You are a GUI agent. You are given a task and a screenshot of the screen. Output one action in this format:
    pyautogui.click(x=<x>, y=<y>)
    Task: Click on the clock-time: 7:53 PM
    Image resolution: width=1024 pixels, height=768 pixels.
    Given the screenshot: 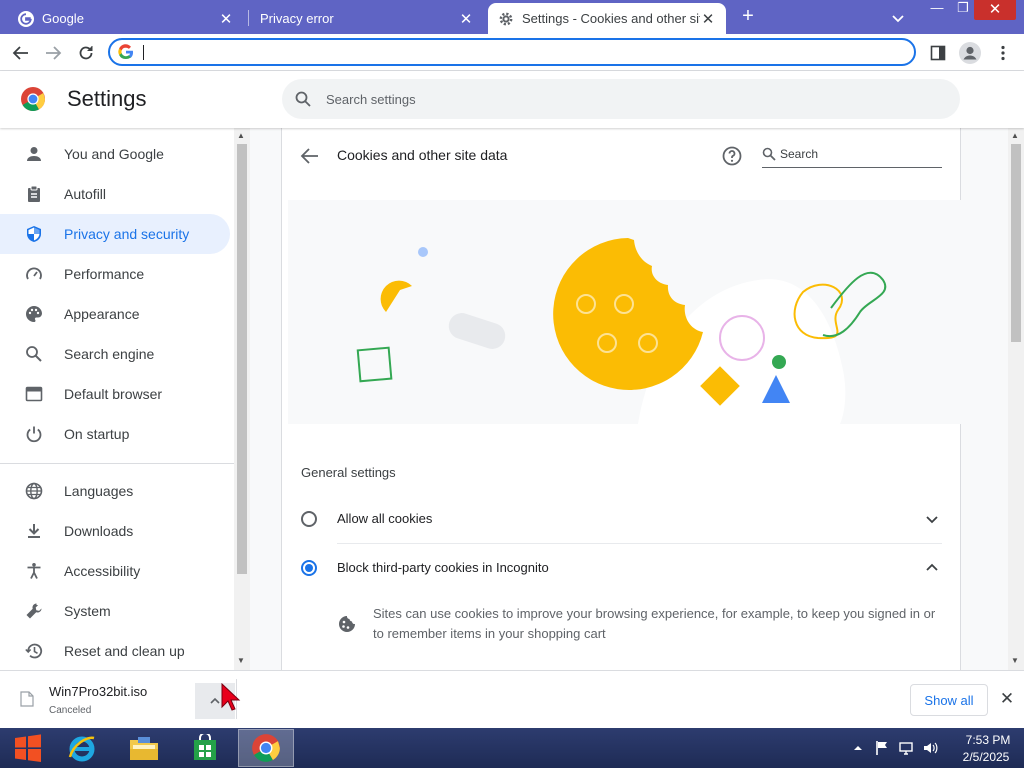 What is the action you would take?
    pyautogui.click(x=988, y=740)
    